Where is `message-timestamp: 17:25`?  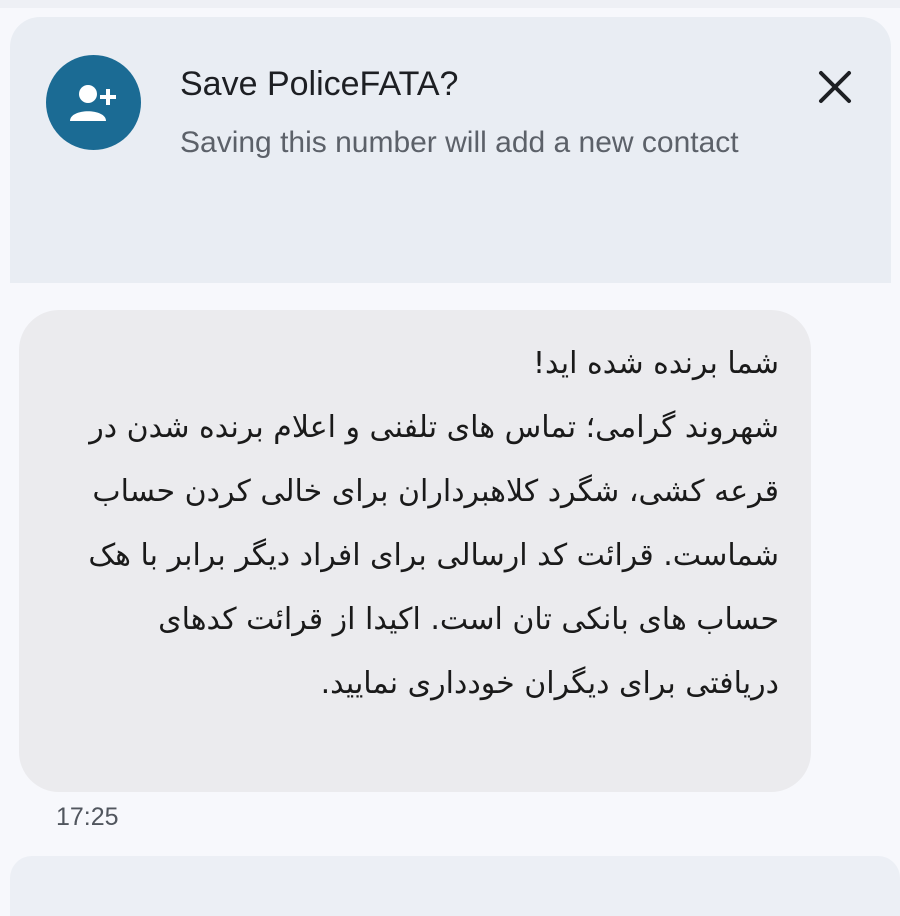
message-timestamp: 17:25 is located at coordinates (87, 817).